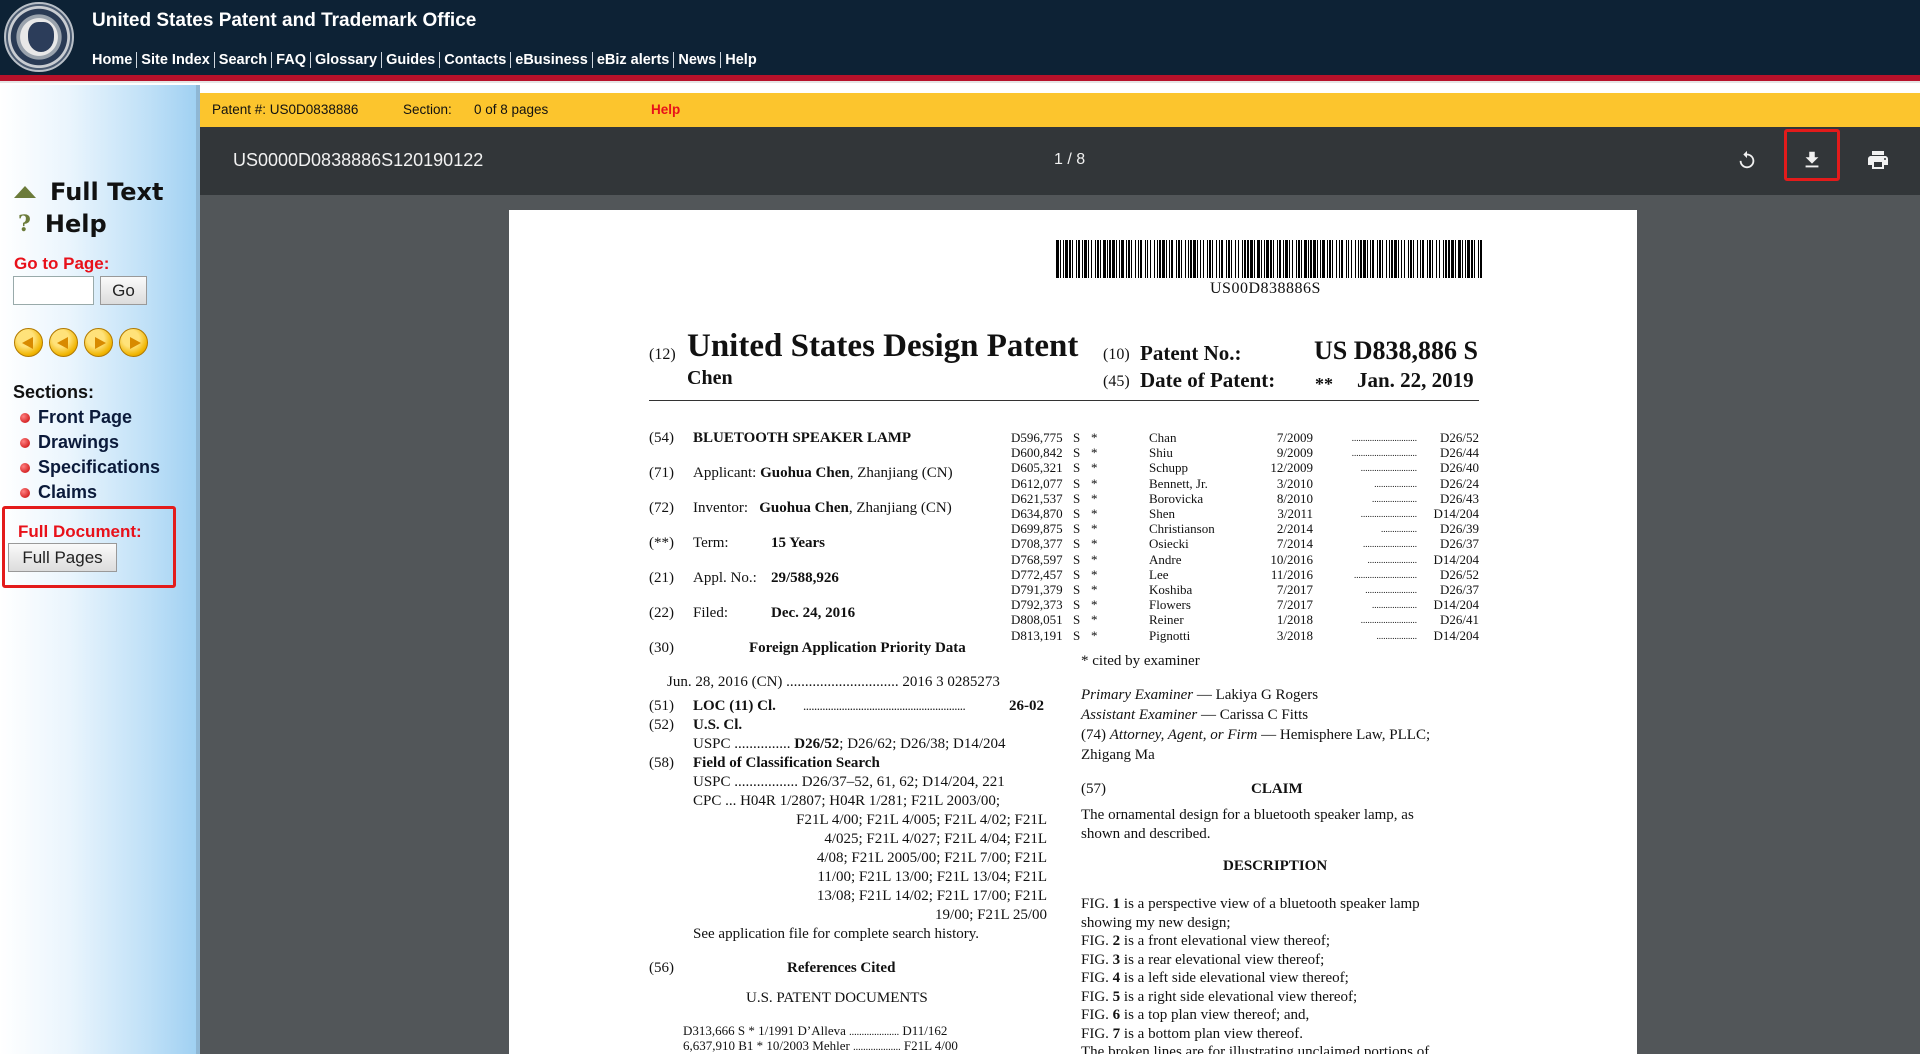 Image resolution: width=1920 pixels, height=1054 pixels. What do you see at coordinates (991, 915) in the screenshot?
I see `field-search-line: 19/00; F21L 25/00` at bounding box center [991, 915].